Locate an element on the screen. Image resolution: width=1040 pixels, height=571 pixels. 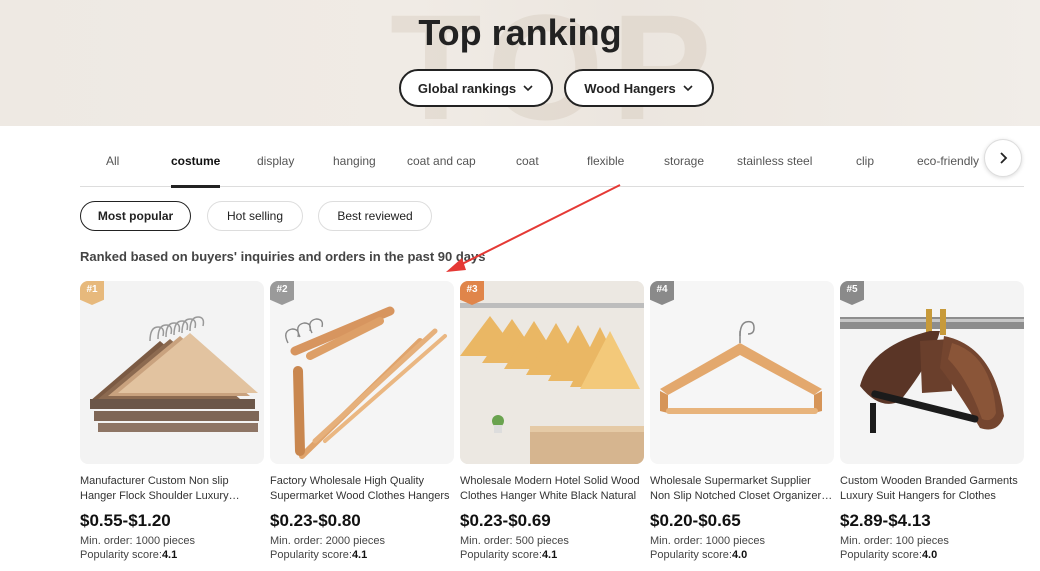
category-label: Wood Hangers is located at coordinates (630, 88).